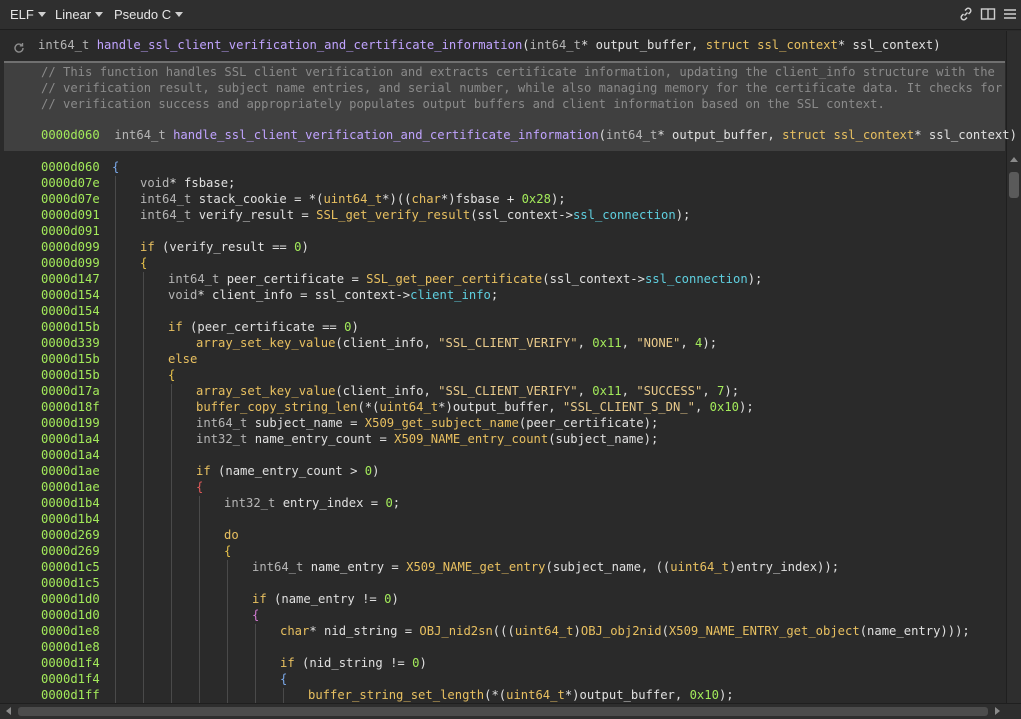 Image resolution: width=1021 pixels, height=719 pixels. I want to click on scroll-up-icon, so click(1014, 159).